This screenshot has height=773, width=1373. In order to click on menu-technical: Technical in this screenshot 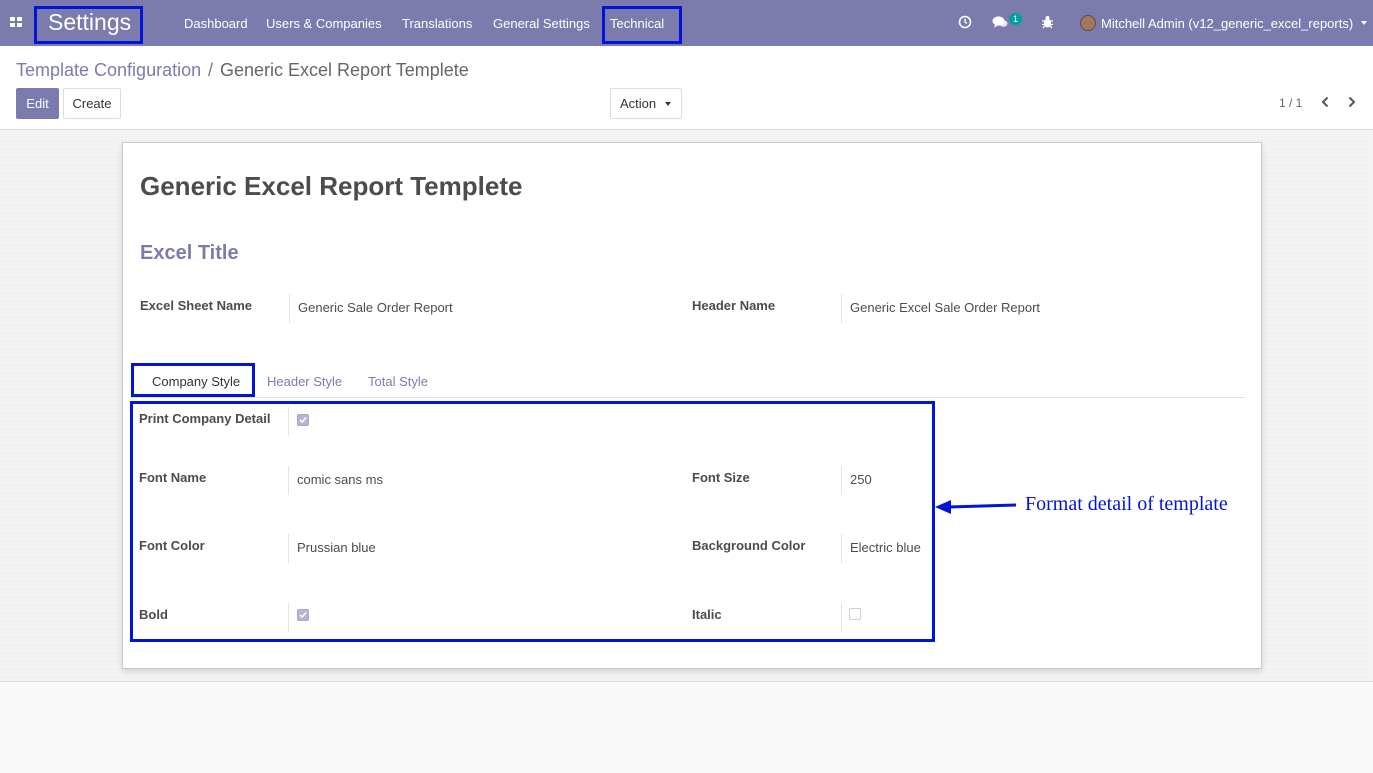, I will do `click(637, 23)`.